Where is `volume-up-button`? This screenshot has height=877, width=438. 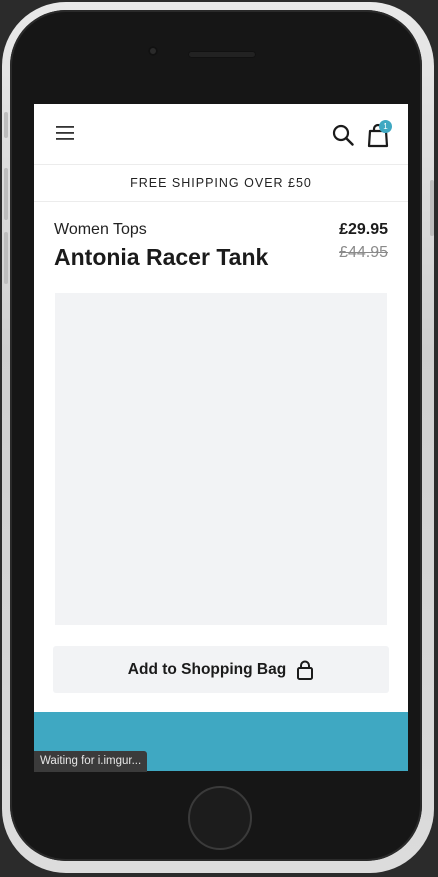 volume-up-button is located at coordinates (6, 194).